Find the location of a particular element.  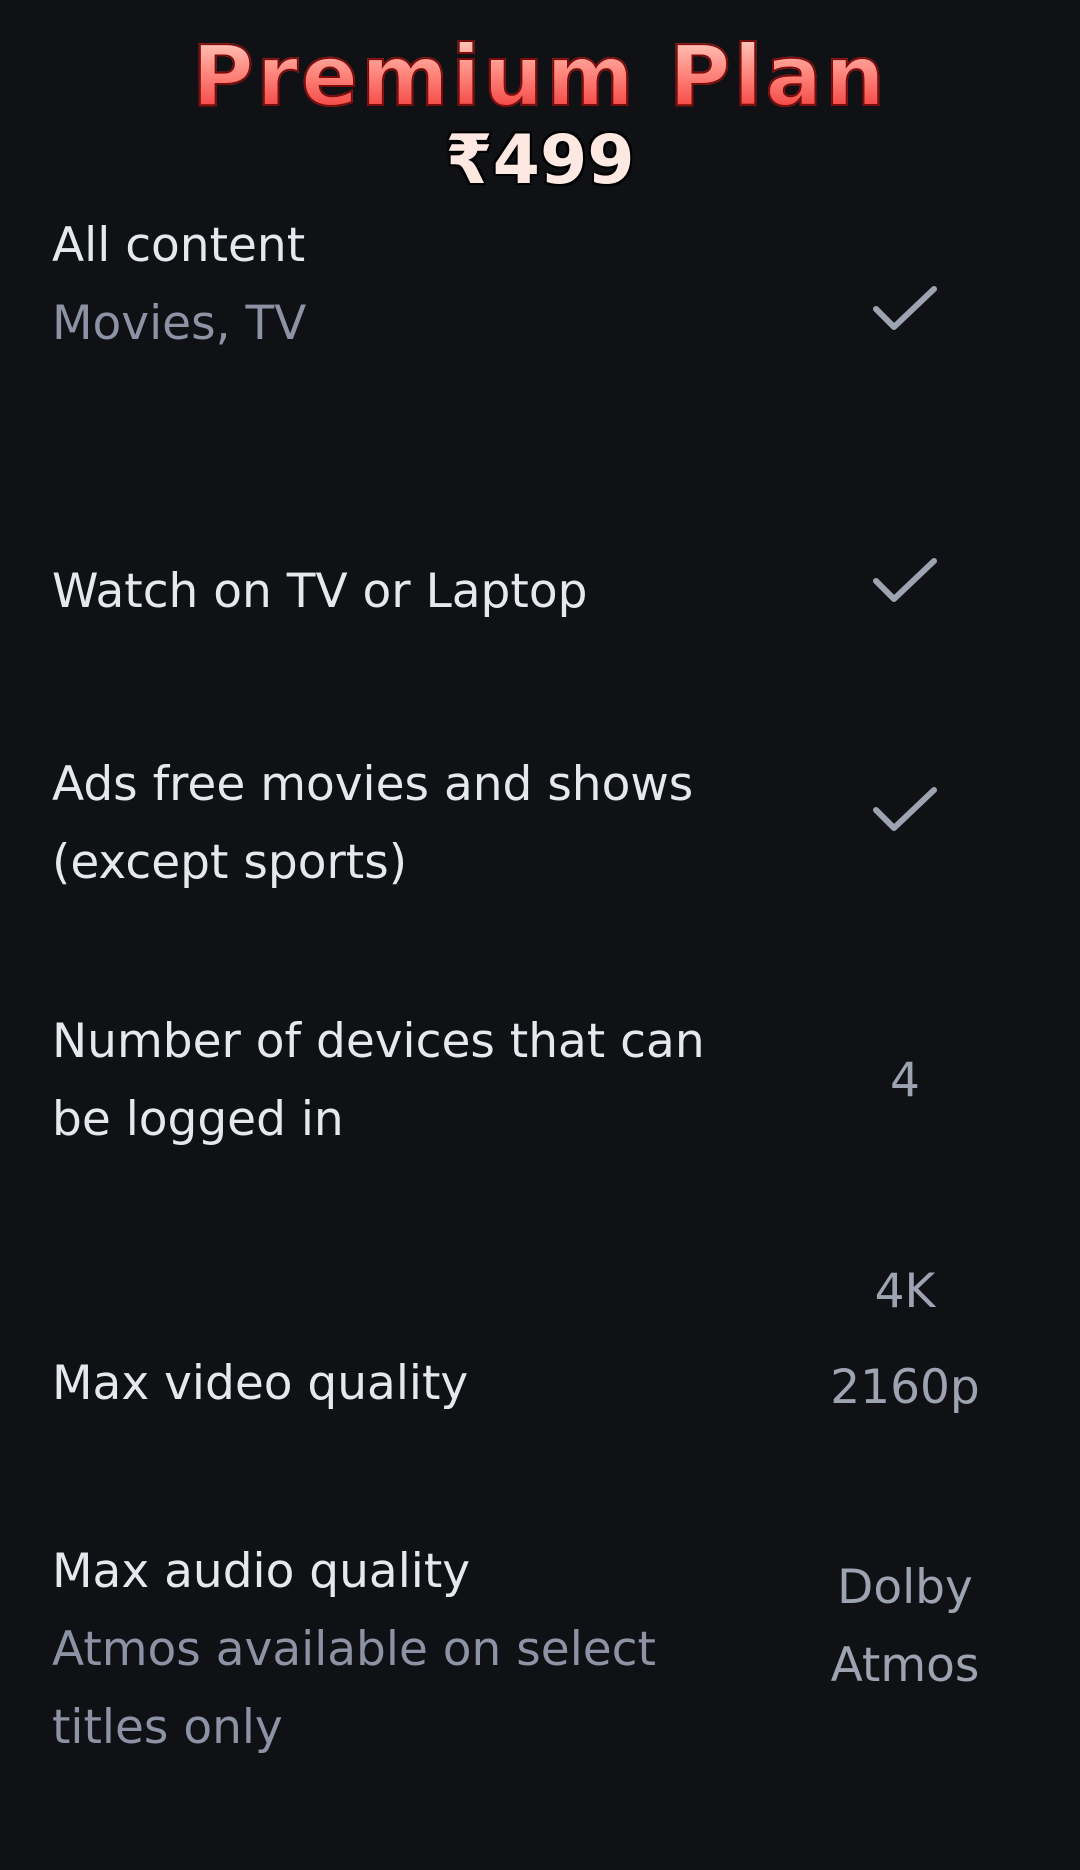

feature-subtitle-line1: Atmos available on select is located at coordinates (354, 1649).